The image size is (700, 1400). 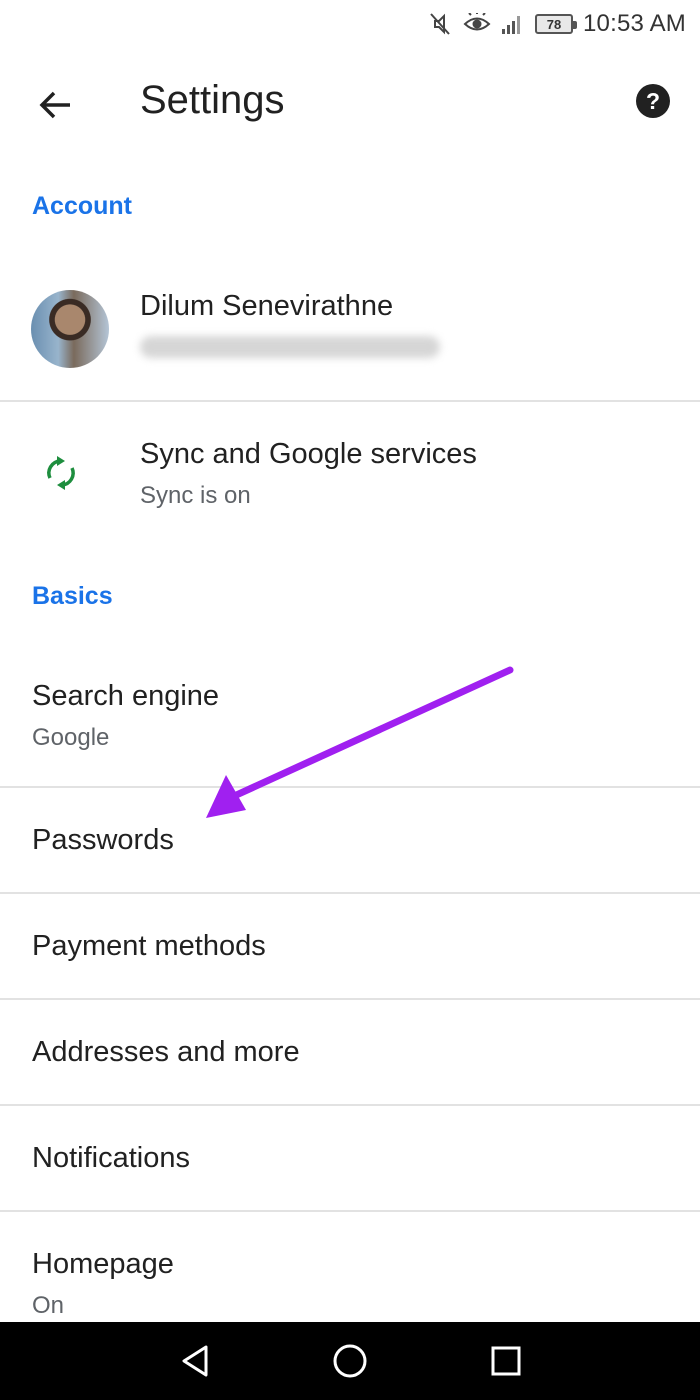 I want to click on account-email-redacted, so click(x=290, y=347).